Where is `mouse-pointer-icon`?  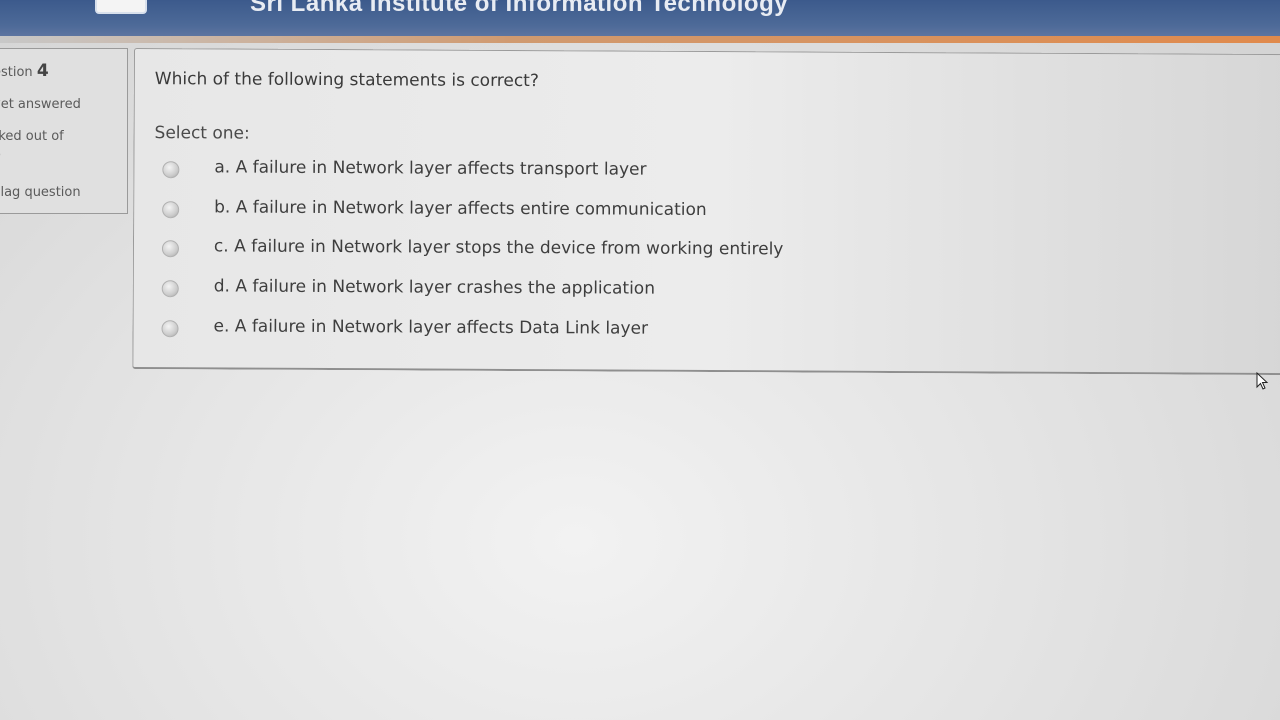 mouse-pointer-icon is located at coordinates (1262, 381).